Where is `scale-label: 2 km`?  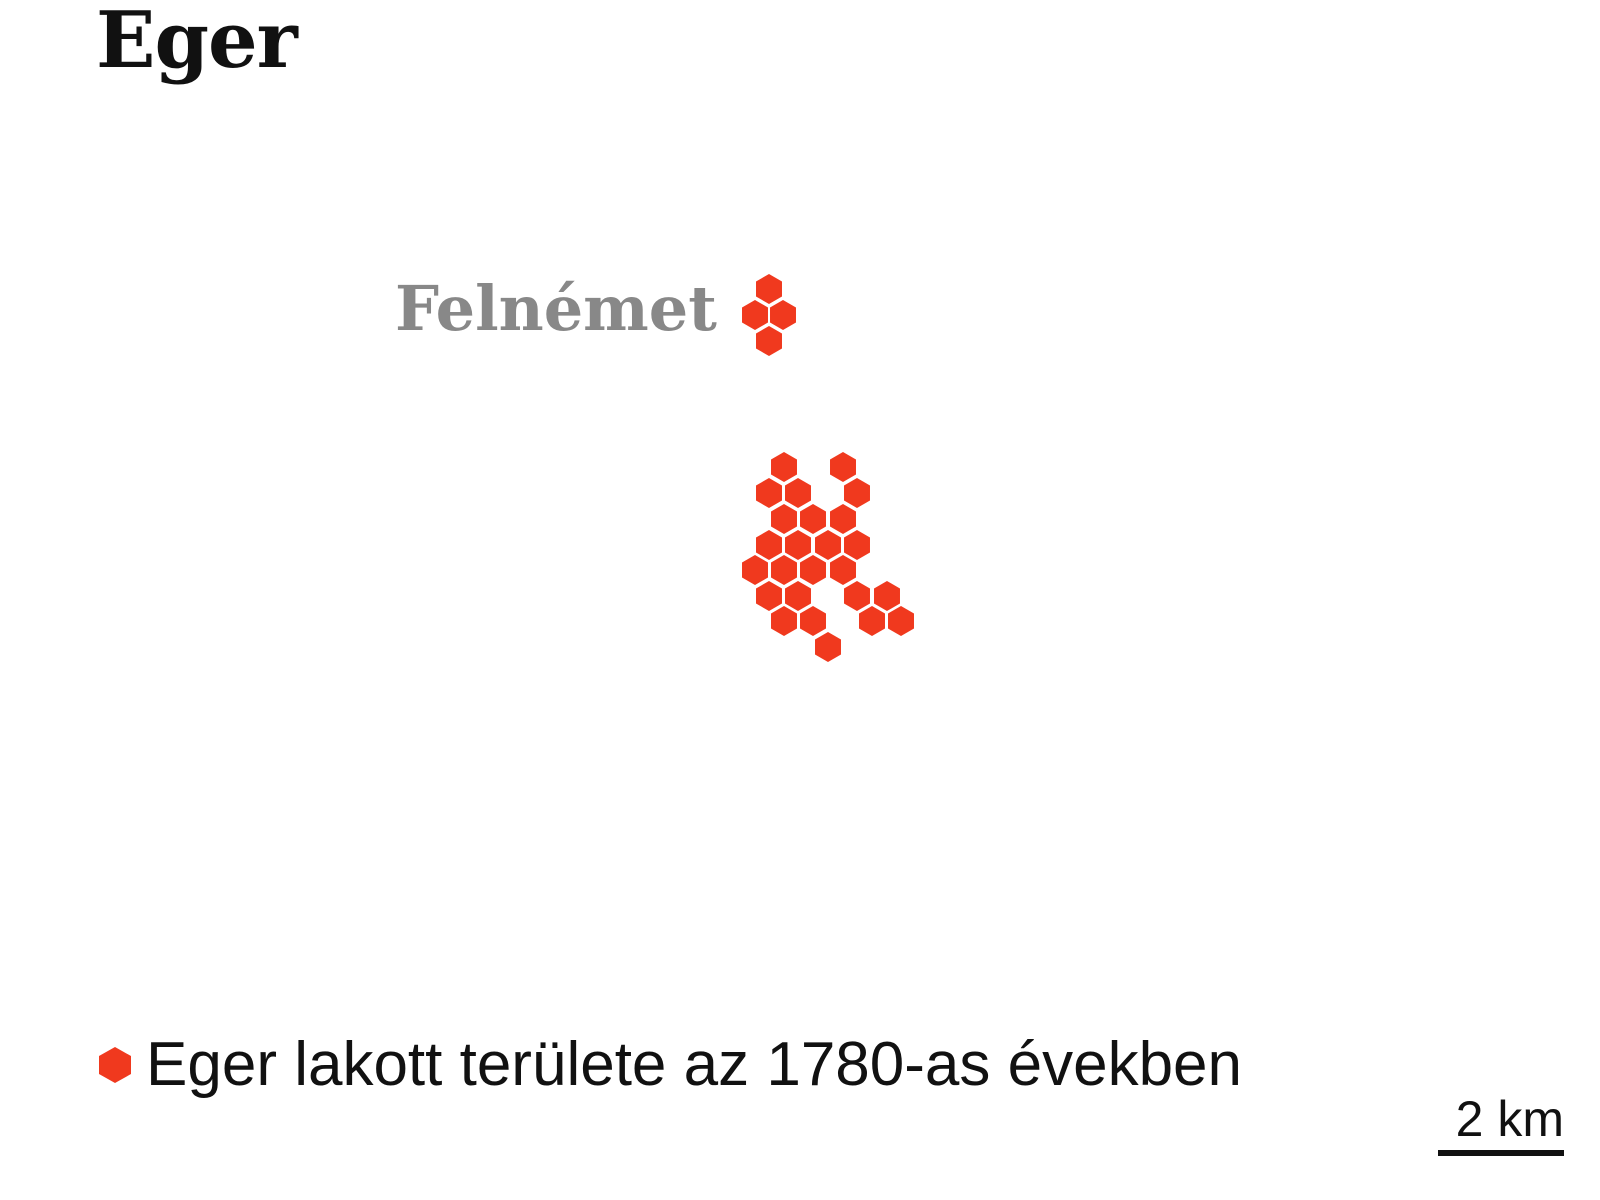
scale-label: 2 km is located at coordinates (1509, 1119).